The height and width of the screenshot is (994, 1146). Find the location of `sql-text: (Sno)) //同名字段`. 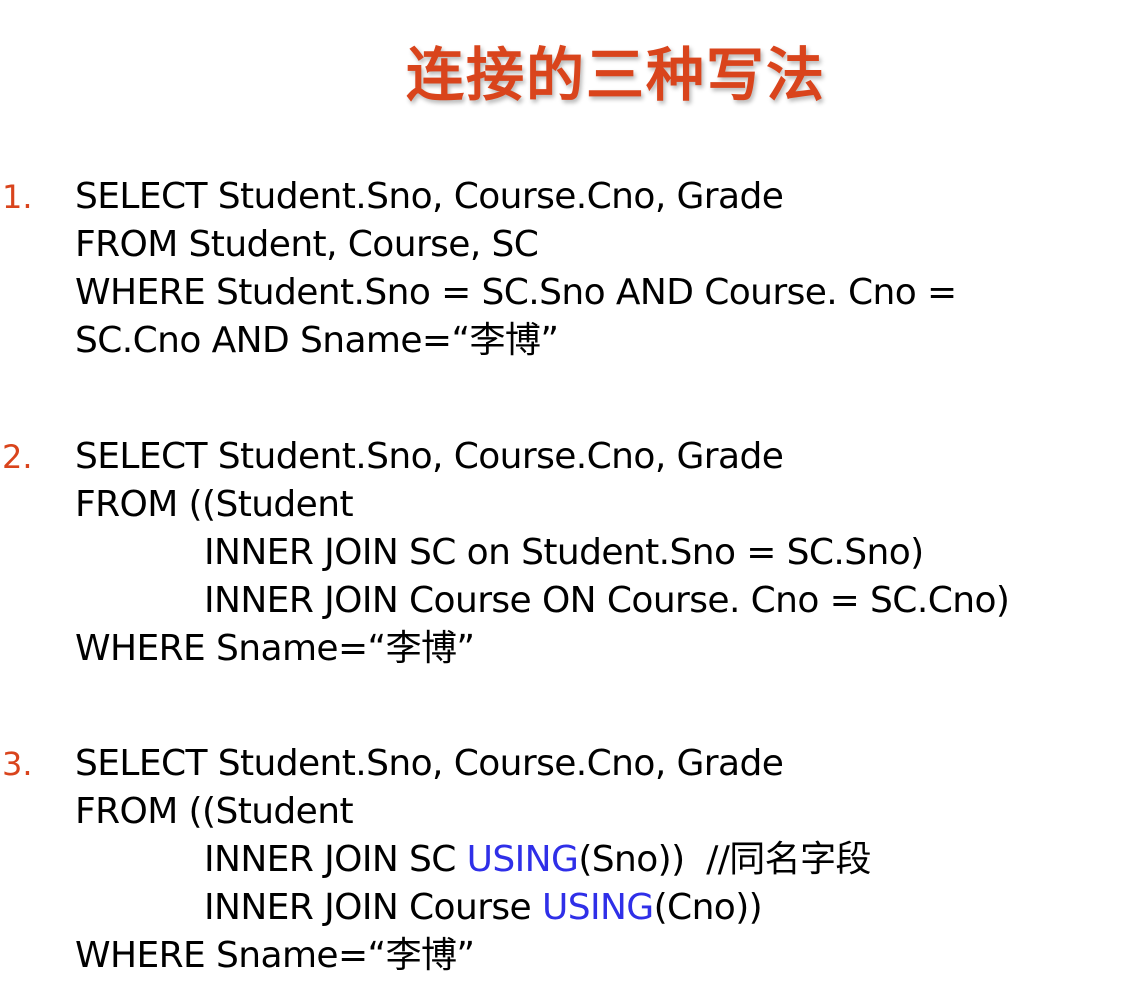

sql-text: (Sno)) //同名字段 is located at coordinates (724, 859).